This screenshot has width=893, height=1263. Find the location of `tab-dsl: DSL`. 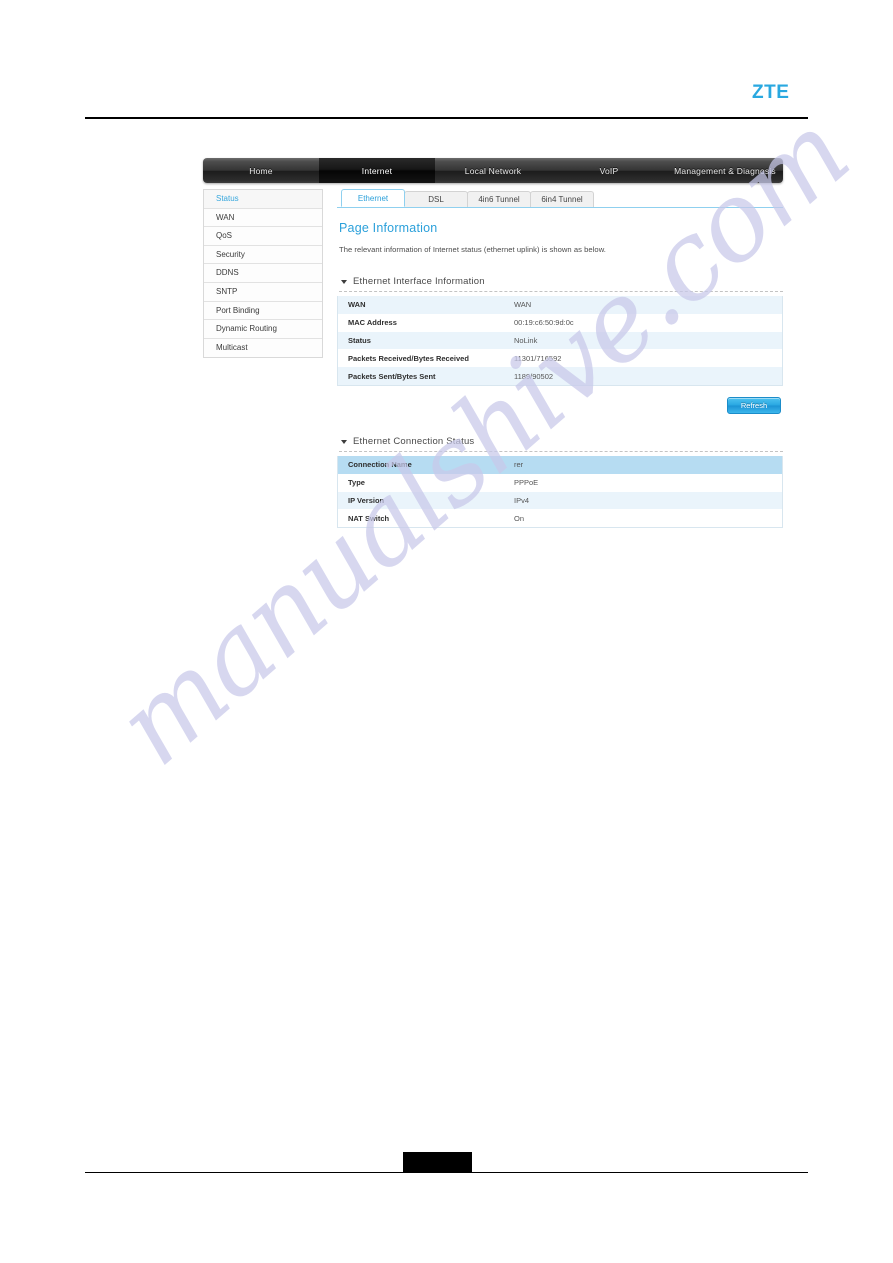

tab-dsl: DSL is located at coordinates (436, 199).